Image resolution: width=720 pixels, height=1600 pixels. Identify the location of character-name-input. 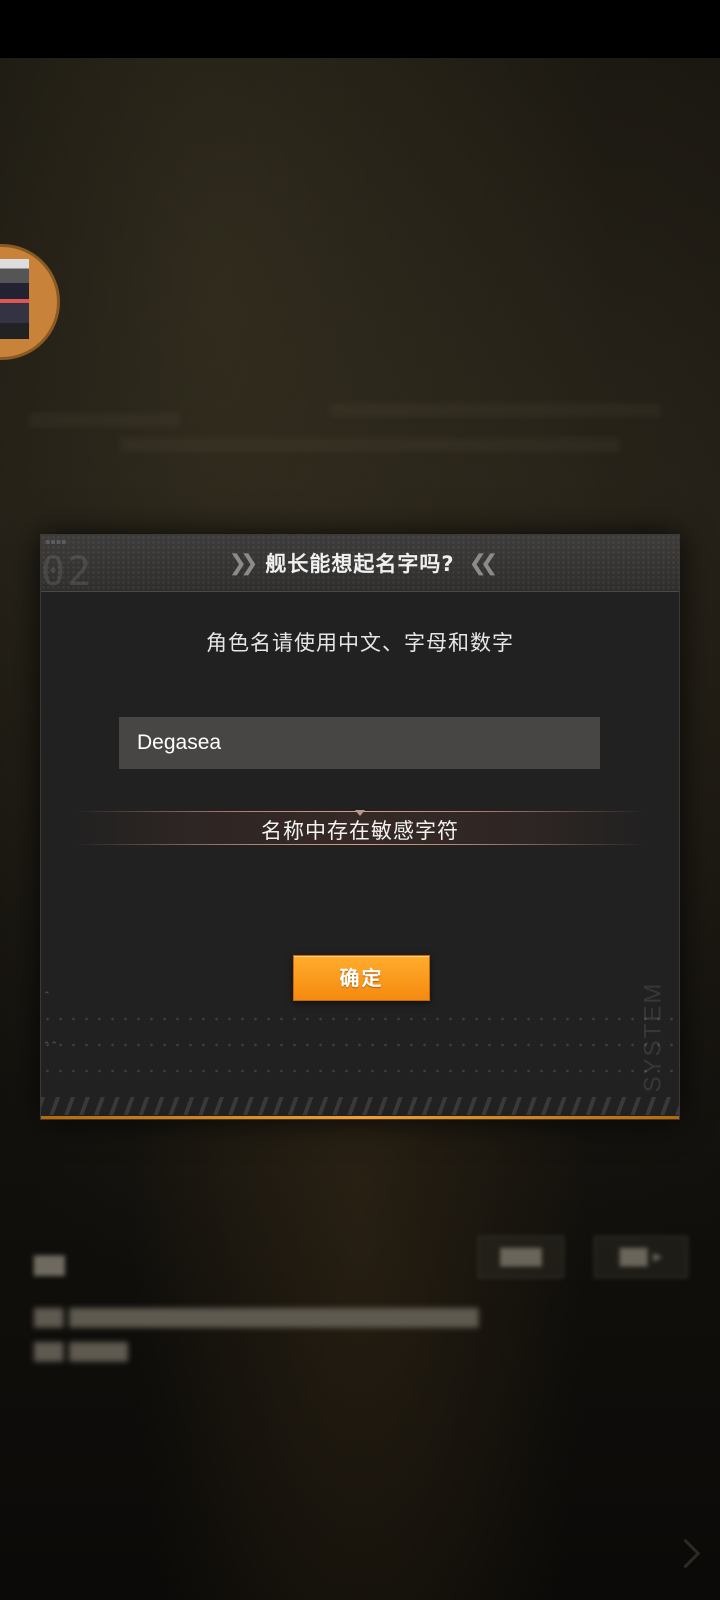
(359, 743).